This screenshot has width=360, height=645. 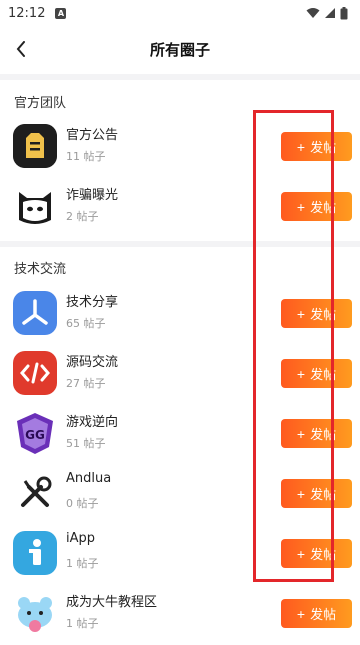 I want to click on page-title: 所有圈子, so click(x=179, y=49).